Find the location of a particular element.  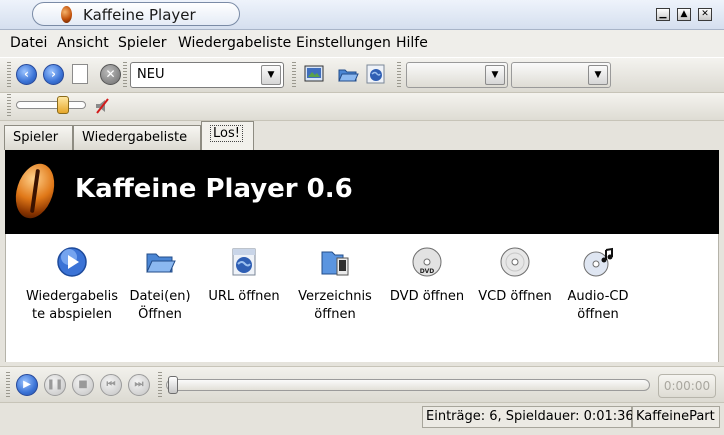

open-audio-cd-action: Audio-CD öffnen is located at coordinates (598, 285).